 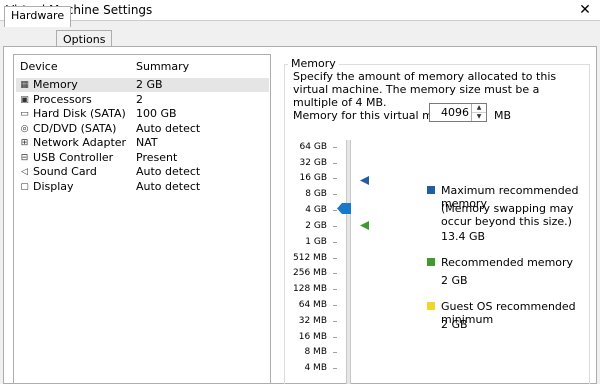 I want to click on device-summary: Present, so click(x=157, y=157).